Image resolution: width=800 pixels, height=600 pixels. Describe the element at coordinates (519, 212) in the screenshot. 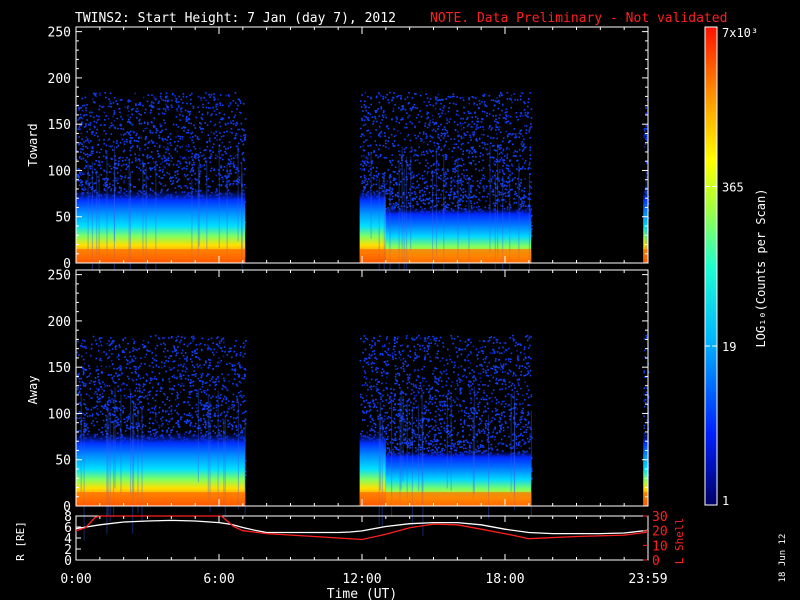

I see `toward-streak` at that location.